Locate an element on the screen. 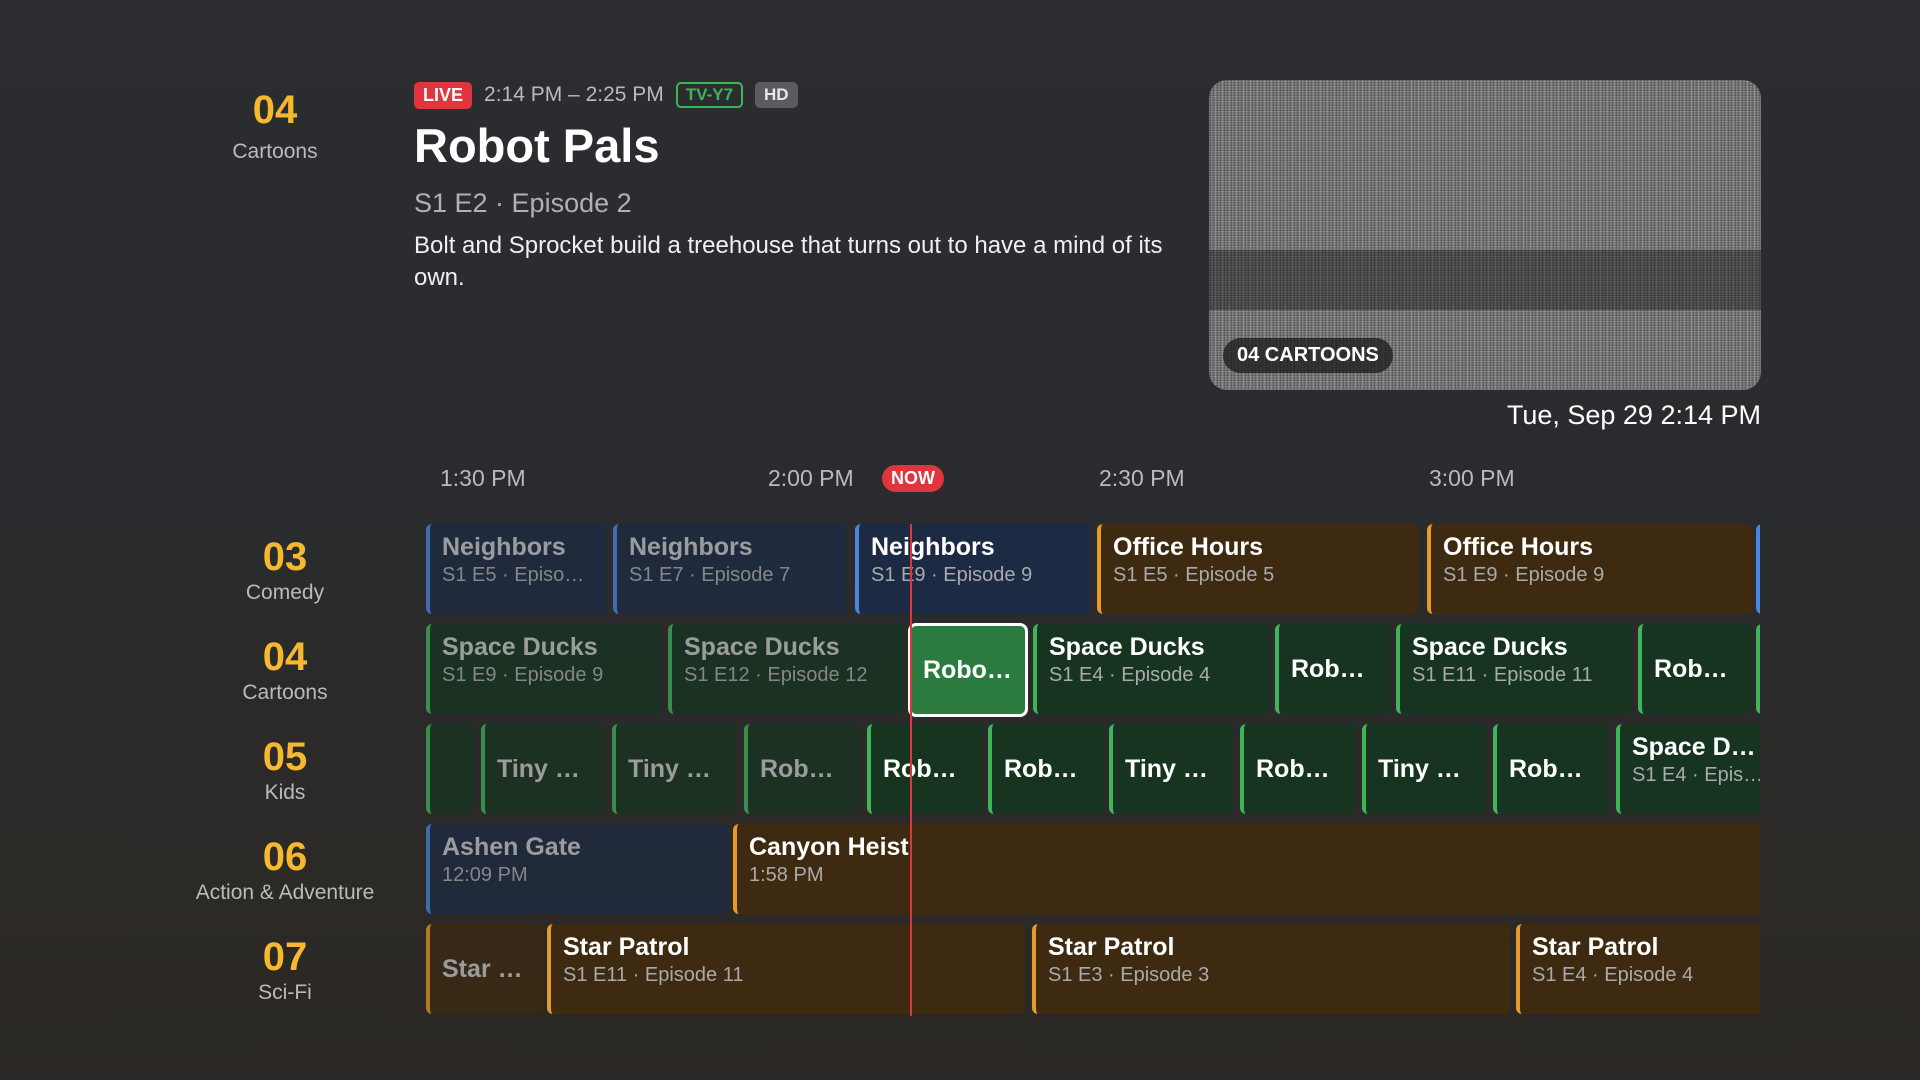 Image resolution: width=1920 pixels, height=1080 pixels. channel-name: Cartoons is located at coordinates (285, 692).